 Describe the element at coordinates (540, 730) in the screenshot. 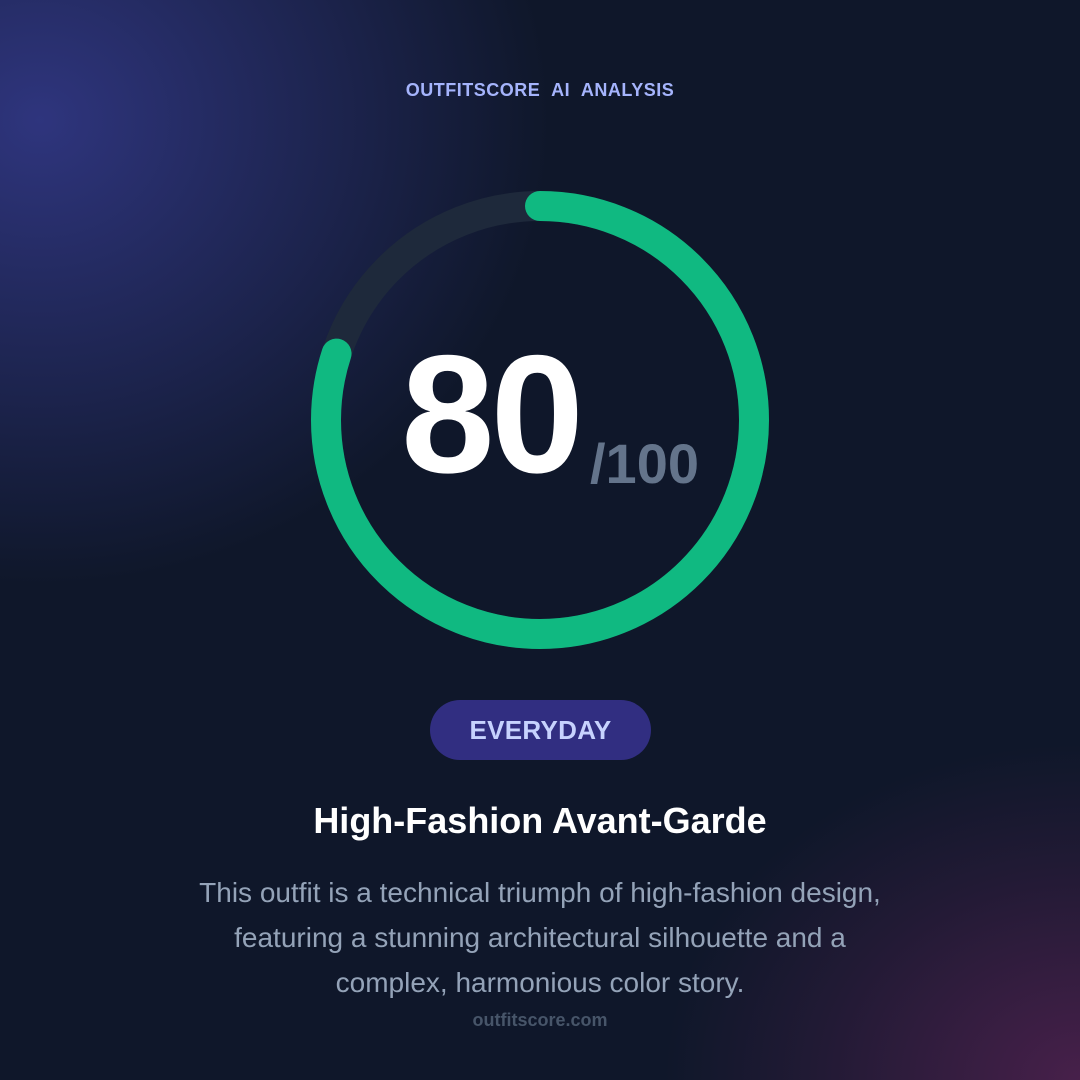

I see `category-badge: EVERYDAY` at that location.